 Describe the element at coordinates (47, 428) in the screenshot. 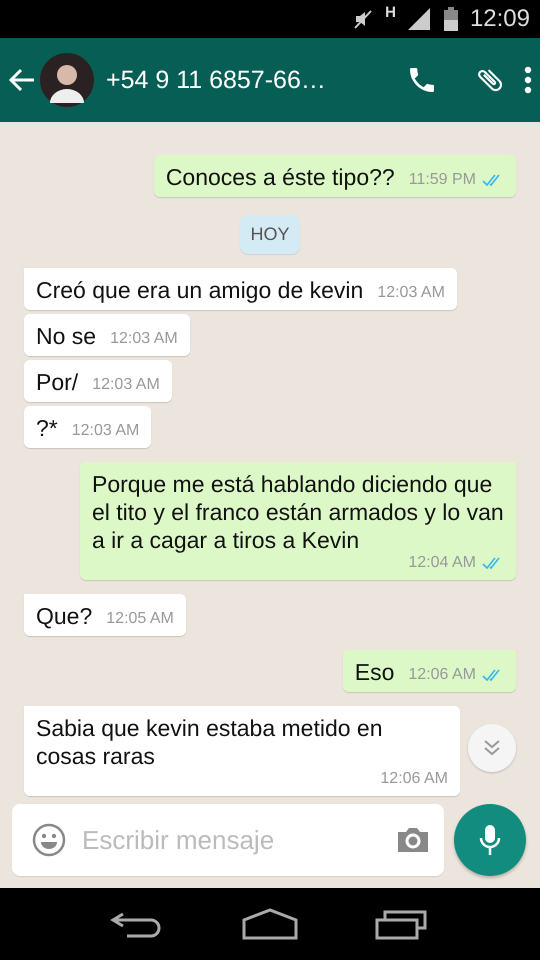

I see `message-text: ?*` at that location.